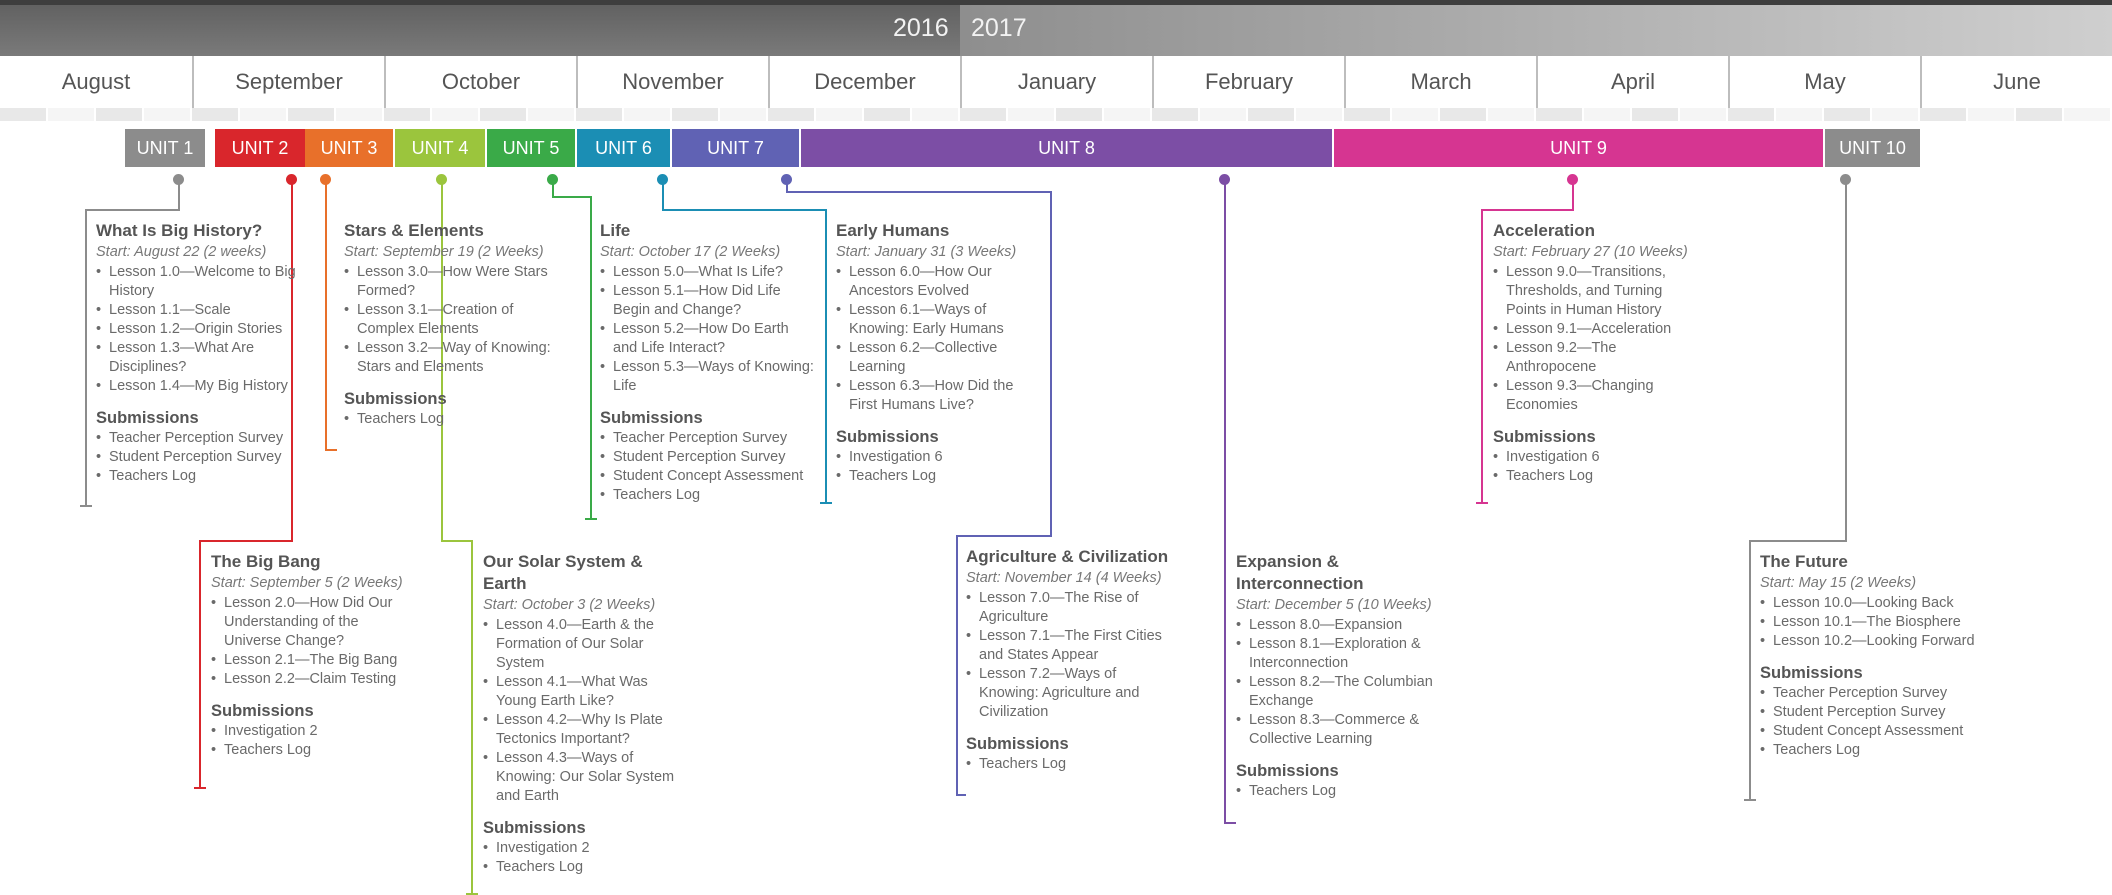 The width and height of the screenshot is (2112, 895). I want to click on lesson-item: Lesson 1.0—Welcome to Big History, so click(196, 282).